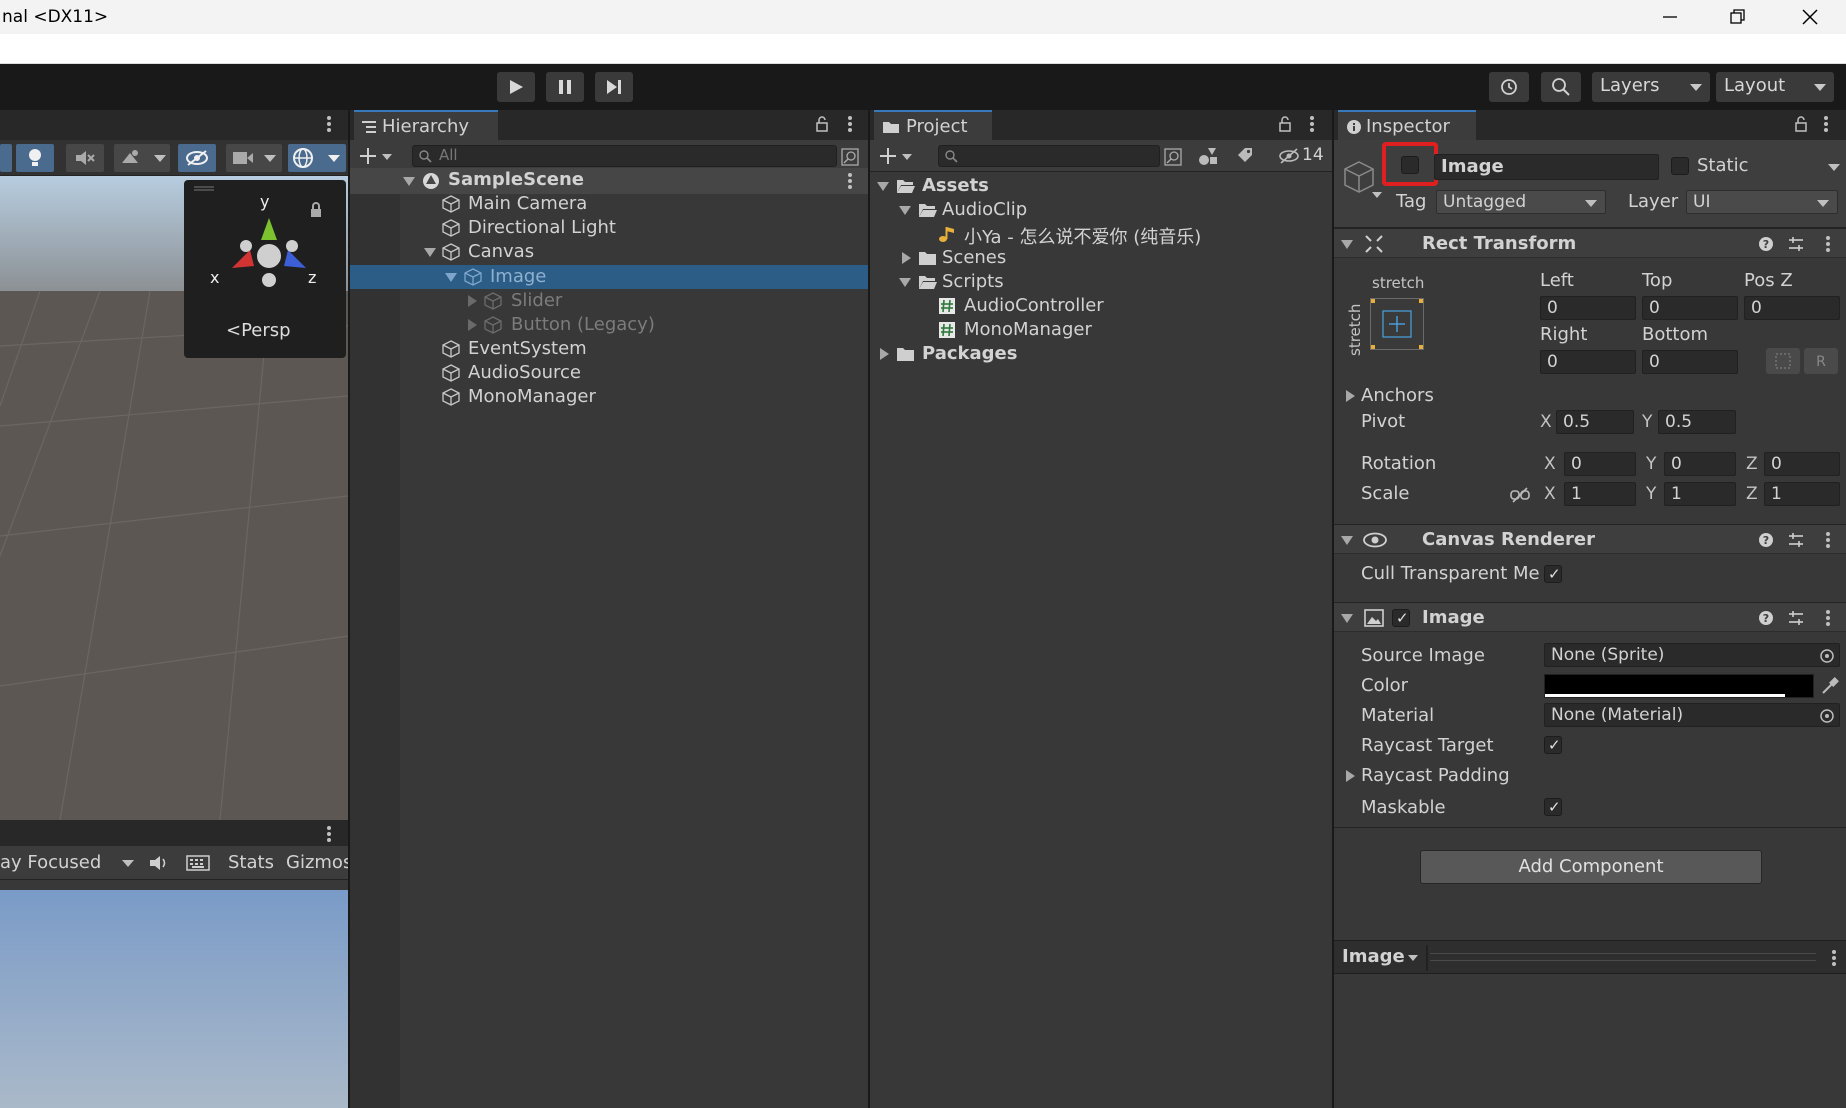 The width and height of the screenshot is (1846, 1108). Describe the element at coordinates (609, 181) in the screenshot. I see `scene-row: SampleScene` at that location.